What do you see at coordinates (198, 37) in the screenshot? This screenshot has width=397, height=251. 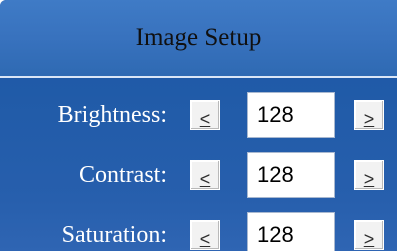 I see `panel-title: Image Setup` at bounding box center [198, 37].